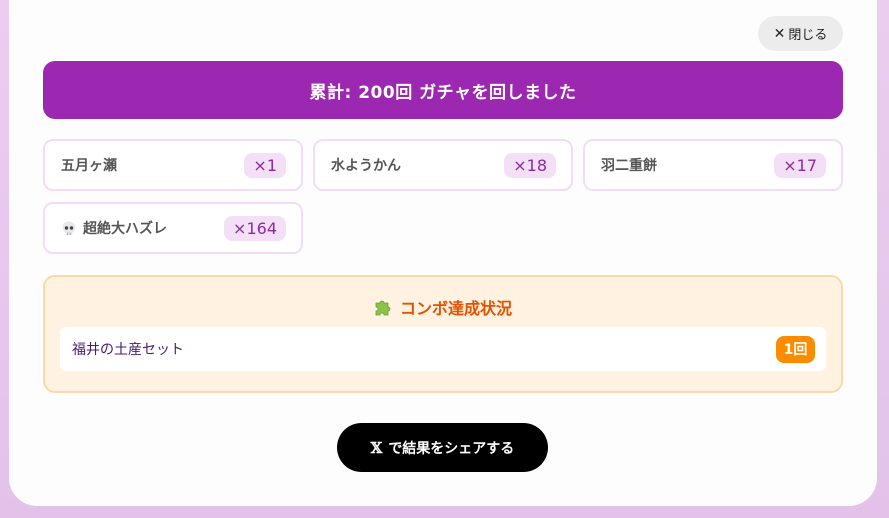  What do you see at coordinates (443, 165) in the screenshot?
I see `result-item-card: 水ようかん ×18` at bounding box center [443, 165].